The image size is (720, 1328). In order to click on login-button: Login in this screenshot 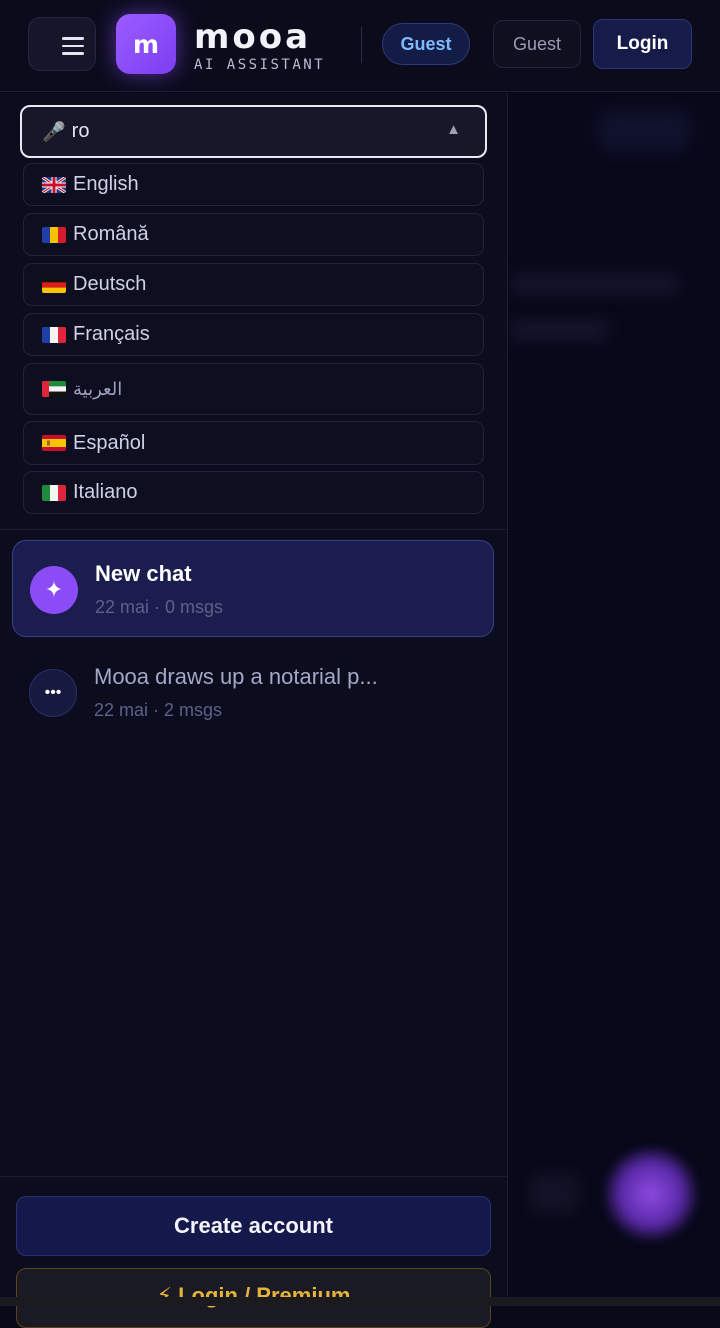, I will do `click(642, 44)`.